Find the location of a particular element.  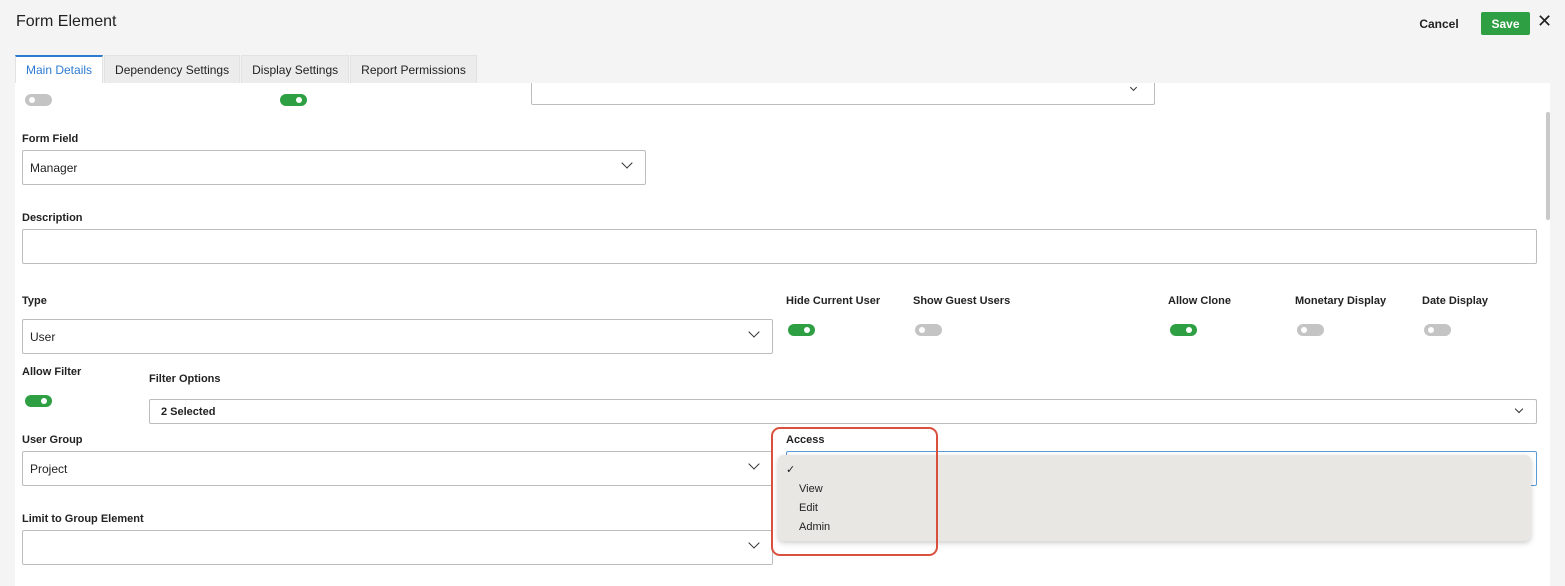

tab-main-details: Main Details is located at coordinates (59, 69).